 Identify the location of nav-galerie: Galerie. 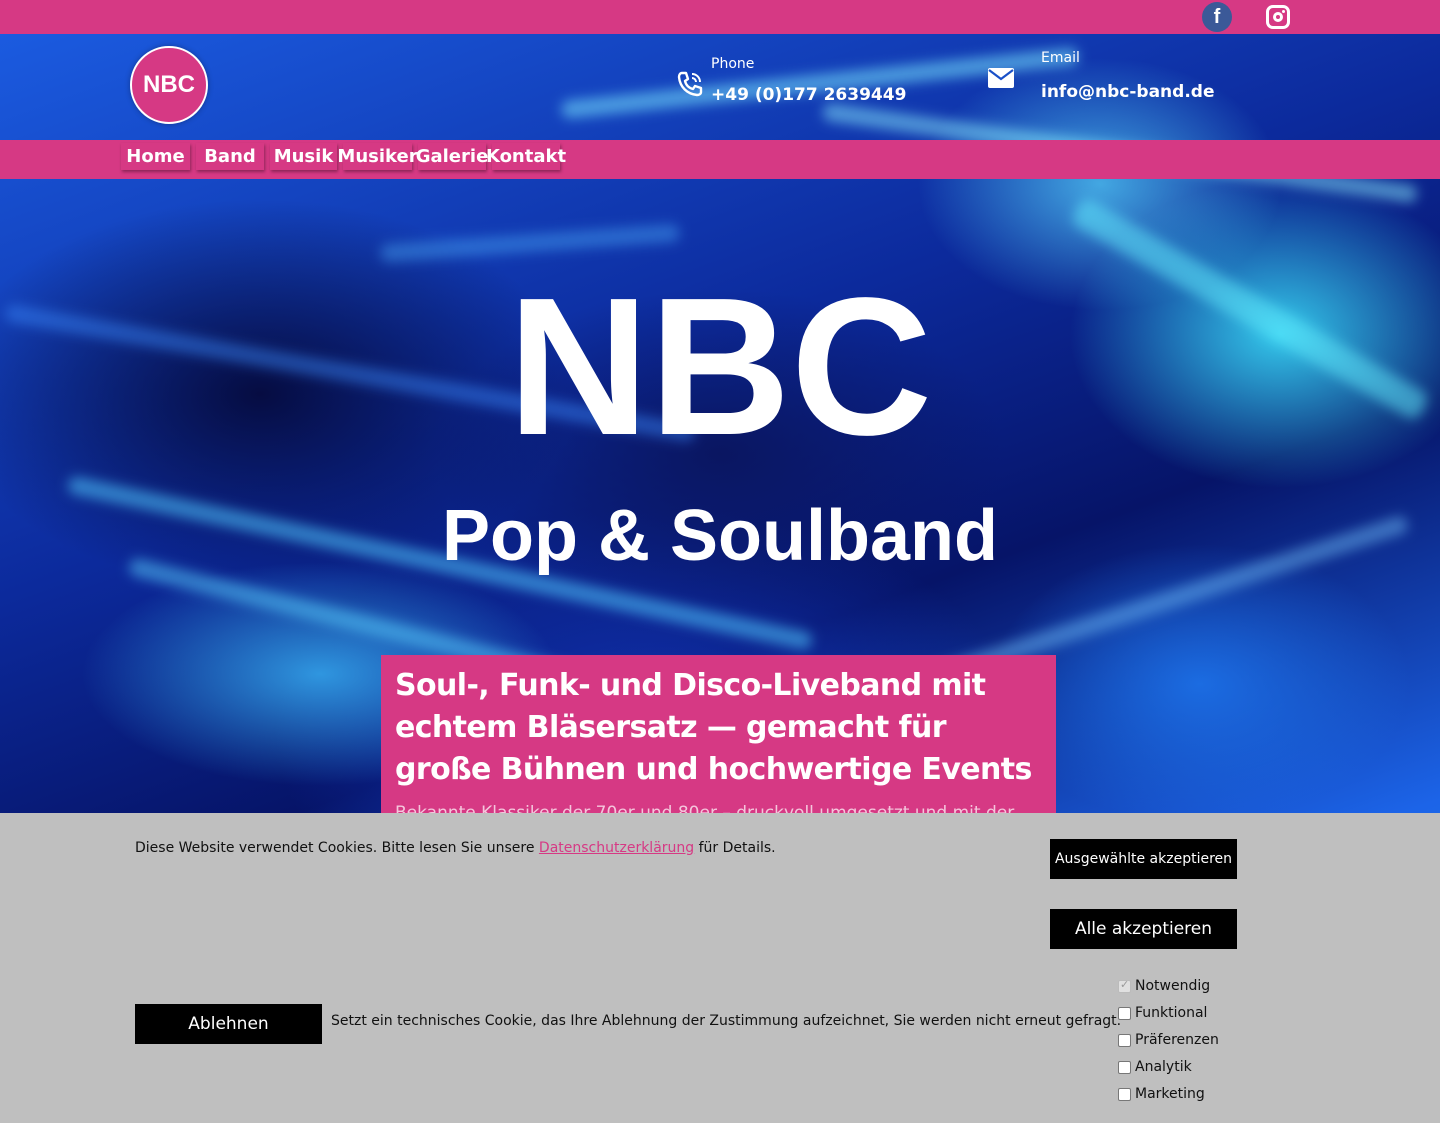
(452, 156).